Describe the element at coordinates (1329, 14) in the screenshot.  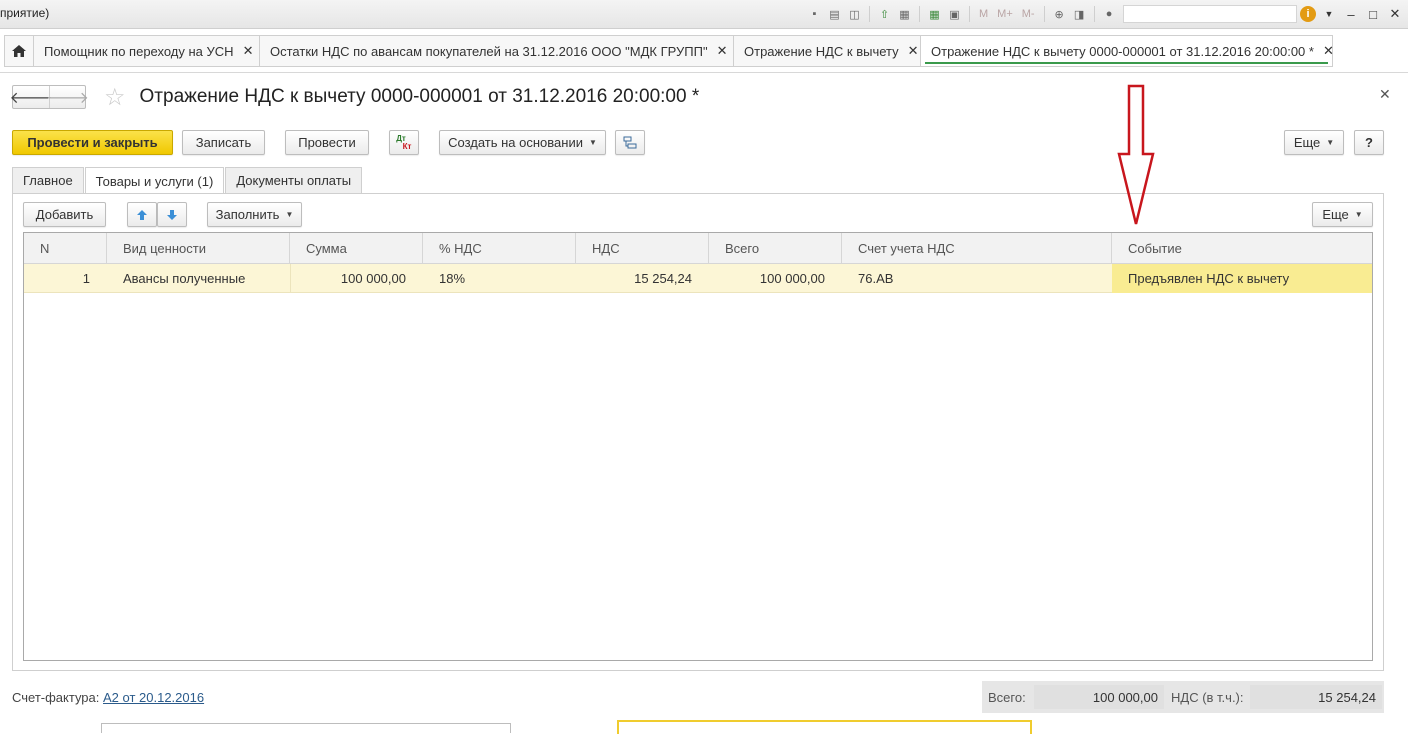
I see `chevron-down-icon: ▼` at that location.